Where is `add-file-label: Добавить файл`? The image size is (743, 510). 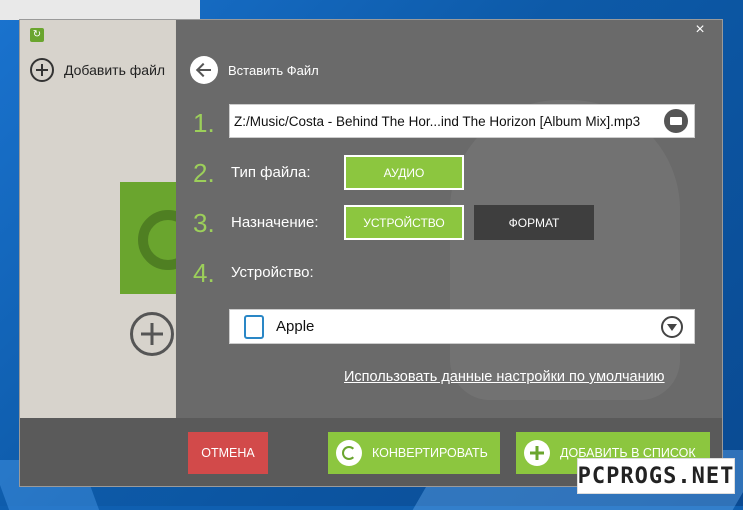
add-file-label: Добавить файл is located at coordinates (115, 70).